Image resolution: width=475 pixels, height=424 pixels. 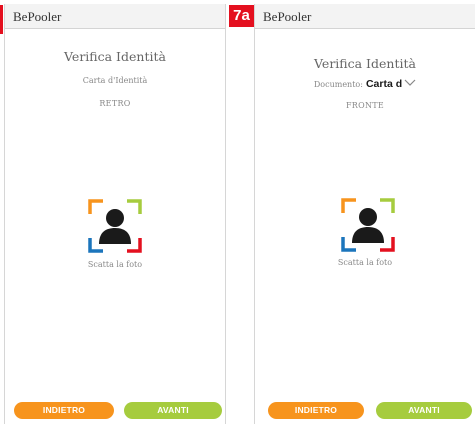 What do you see at coordinates (115, 103) in the screenshot?
I see `document-side-label: RETRO` at bounding box center [115, 103].